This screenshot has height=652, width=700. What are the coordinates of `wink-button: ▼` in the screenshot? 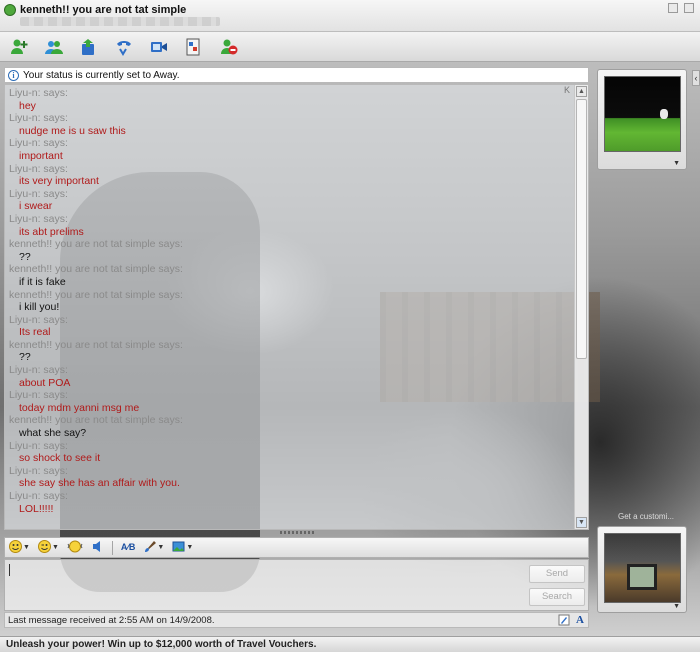 It's located at (48, 547).